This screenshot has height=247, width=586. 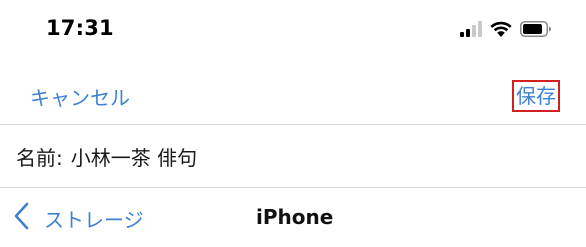 I want to click on signal-icon, so click(x=471, y=31).